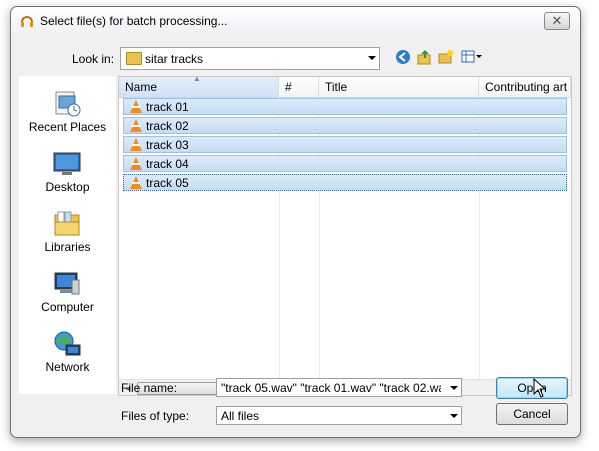 This screenshot has height=451, width=599. What do you see at coordinates (345, 106) in the screenshot?
I see `file-row: track 01` at bounding box center [345, 106].